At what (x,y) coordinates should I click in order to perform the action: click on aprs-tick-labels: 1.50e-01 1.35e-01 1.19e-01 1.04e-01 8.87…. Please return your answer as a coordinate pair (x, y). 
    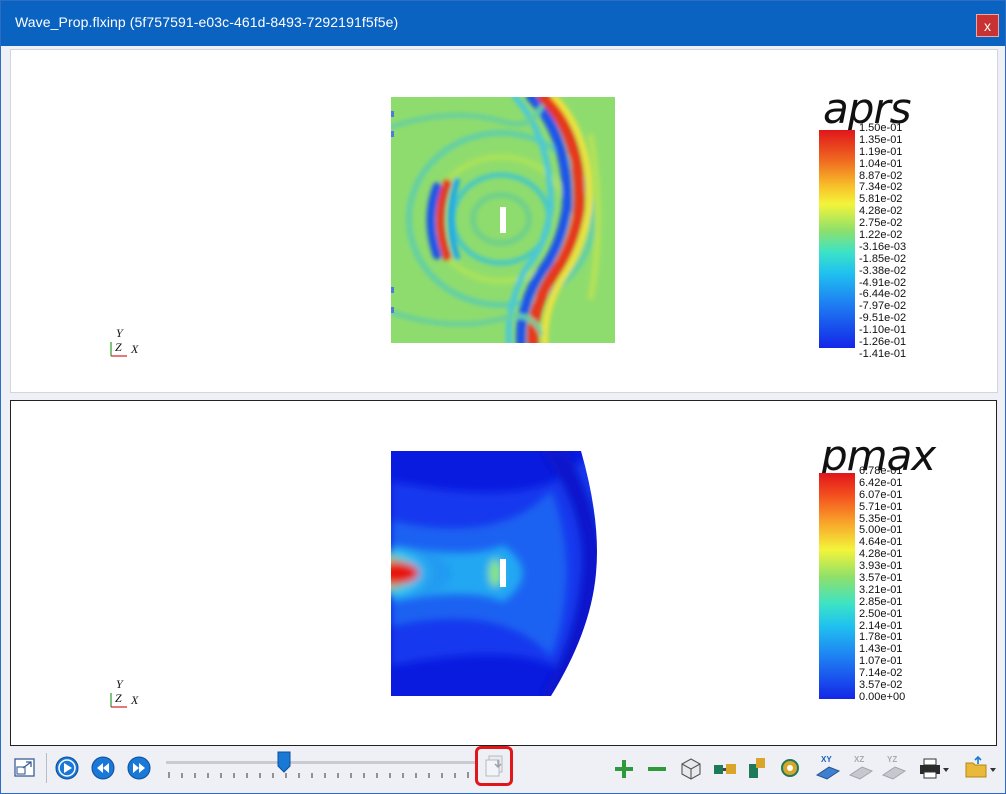
    Looking at the image, I should click on (883, 241).